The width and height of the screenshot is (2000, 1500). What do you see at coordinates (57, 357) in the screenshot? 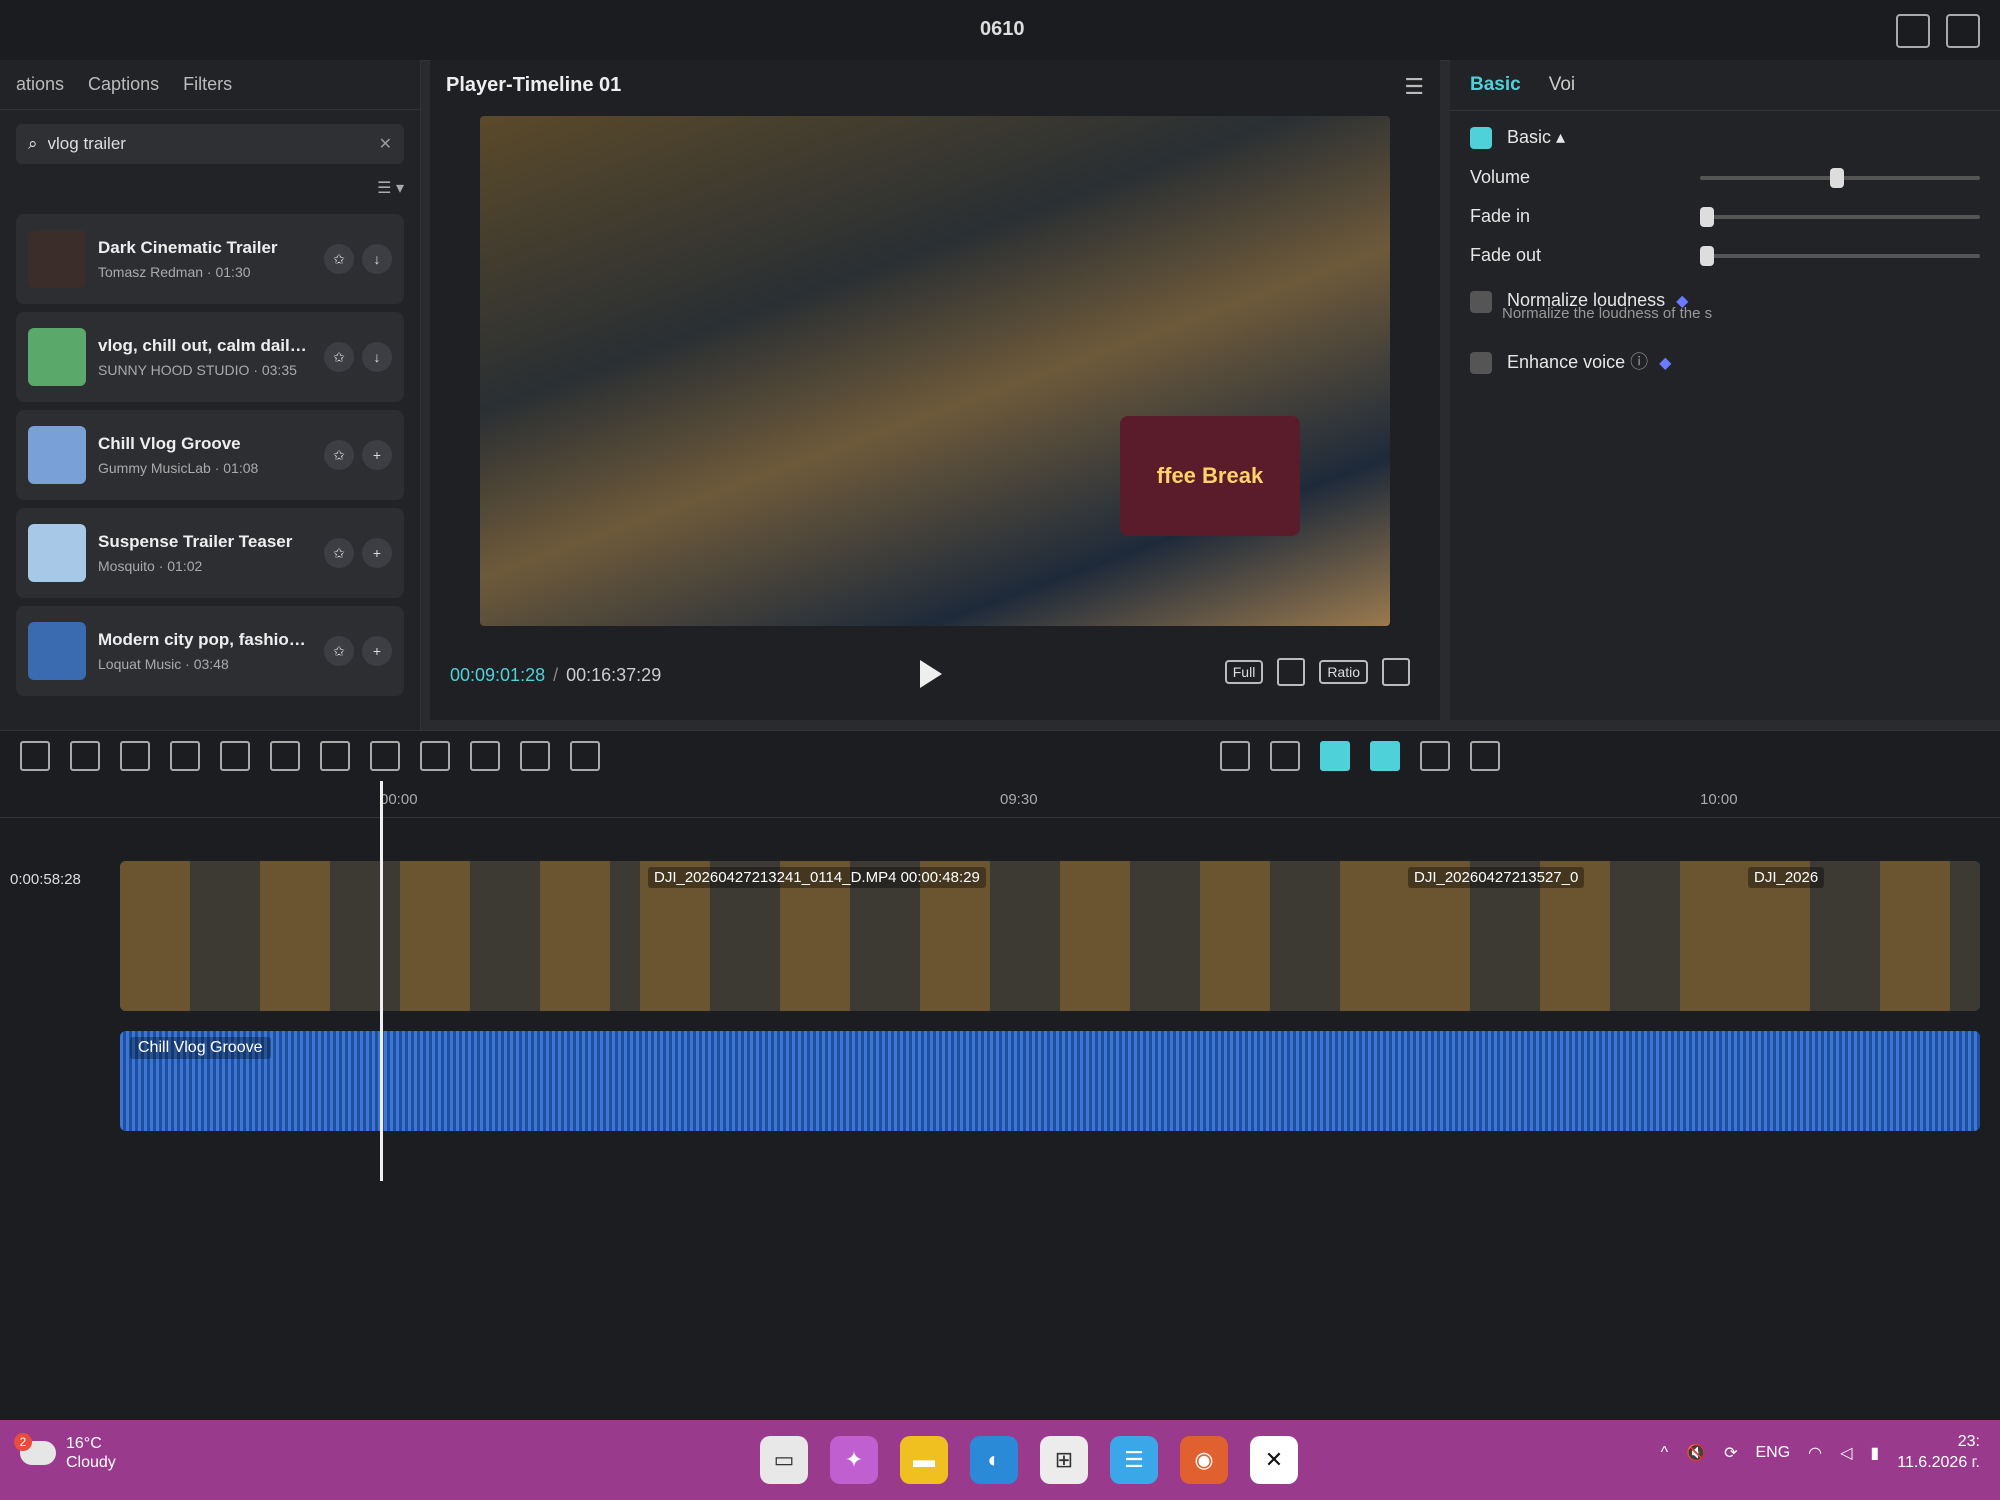
I see `track-thumbnail` at bounding box center [57, 357].